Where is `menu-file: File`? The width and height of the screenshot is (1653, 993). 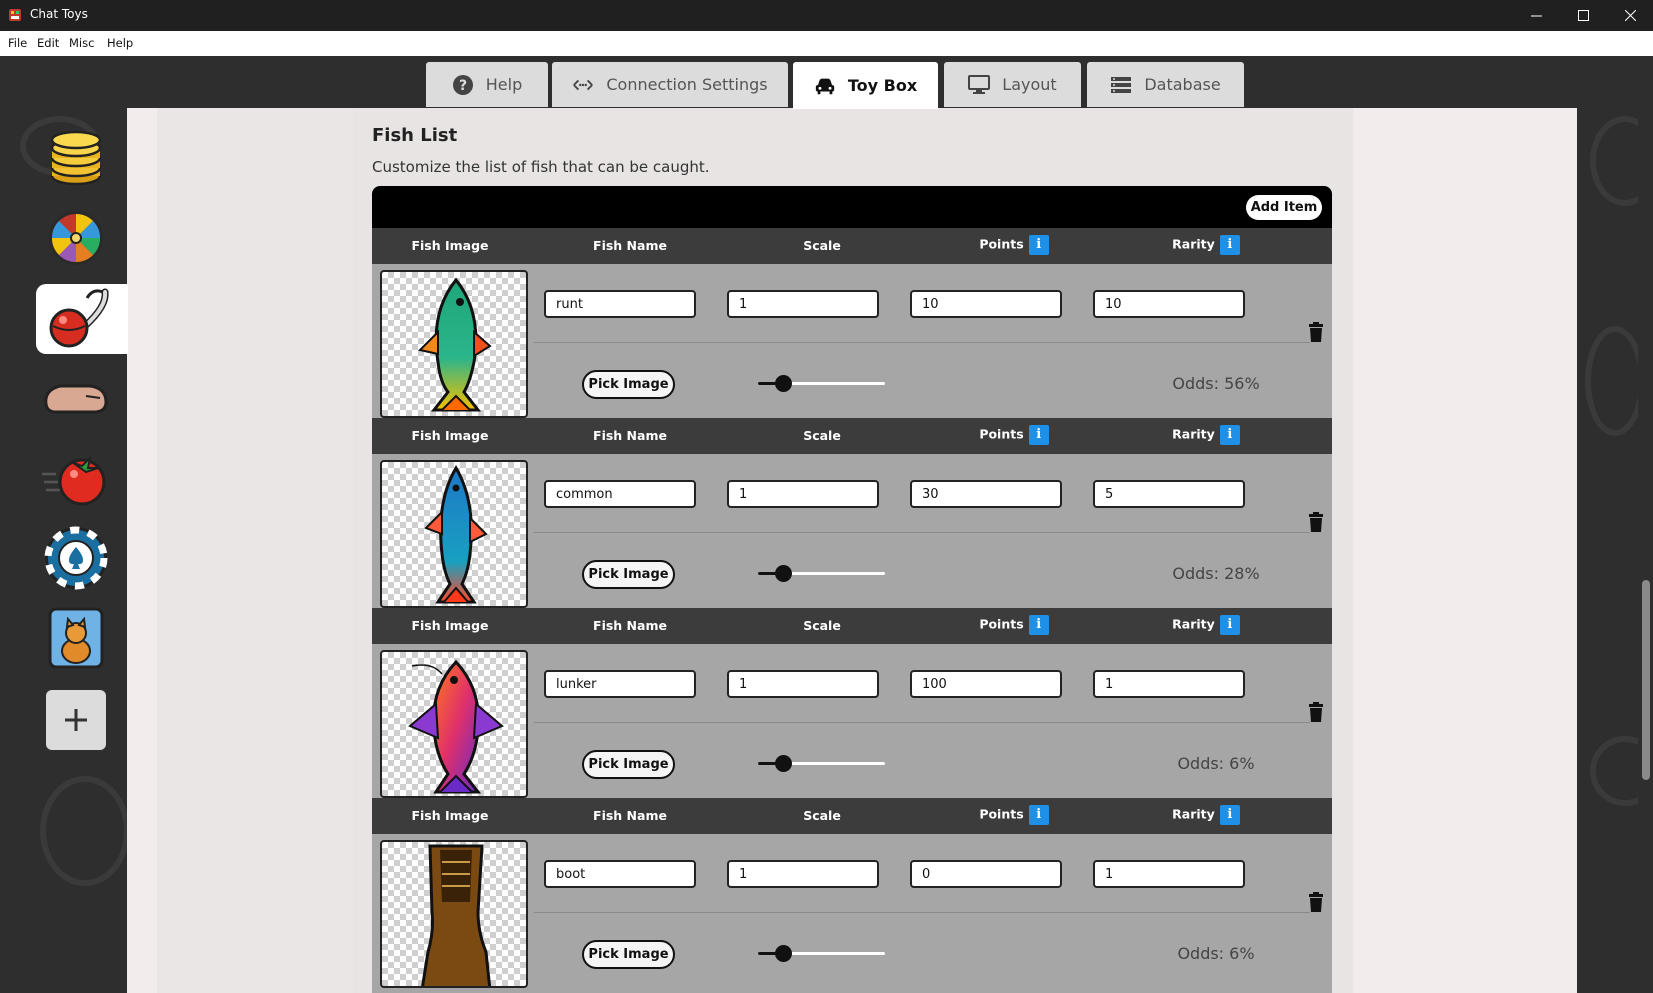
menu-file: File is located at coordinates (17, 43).